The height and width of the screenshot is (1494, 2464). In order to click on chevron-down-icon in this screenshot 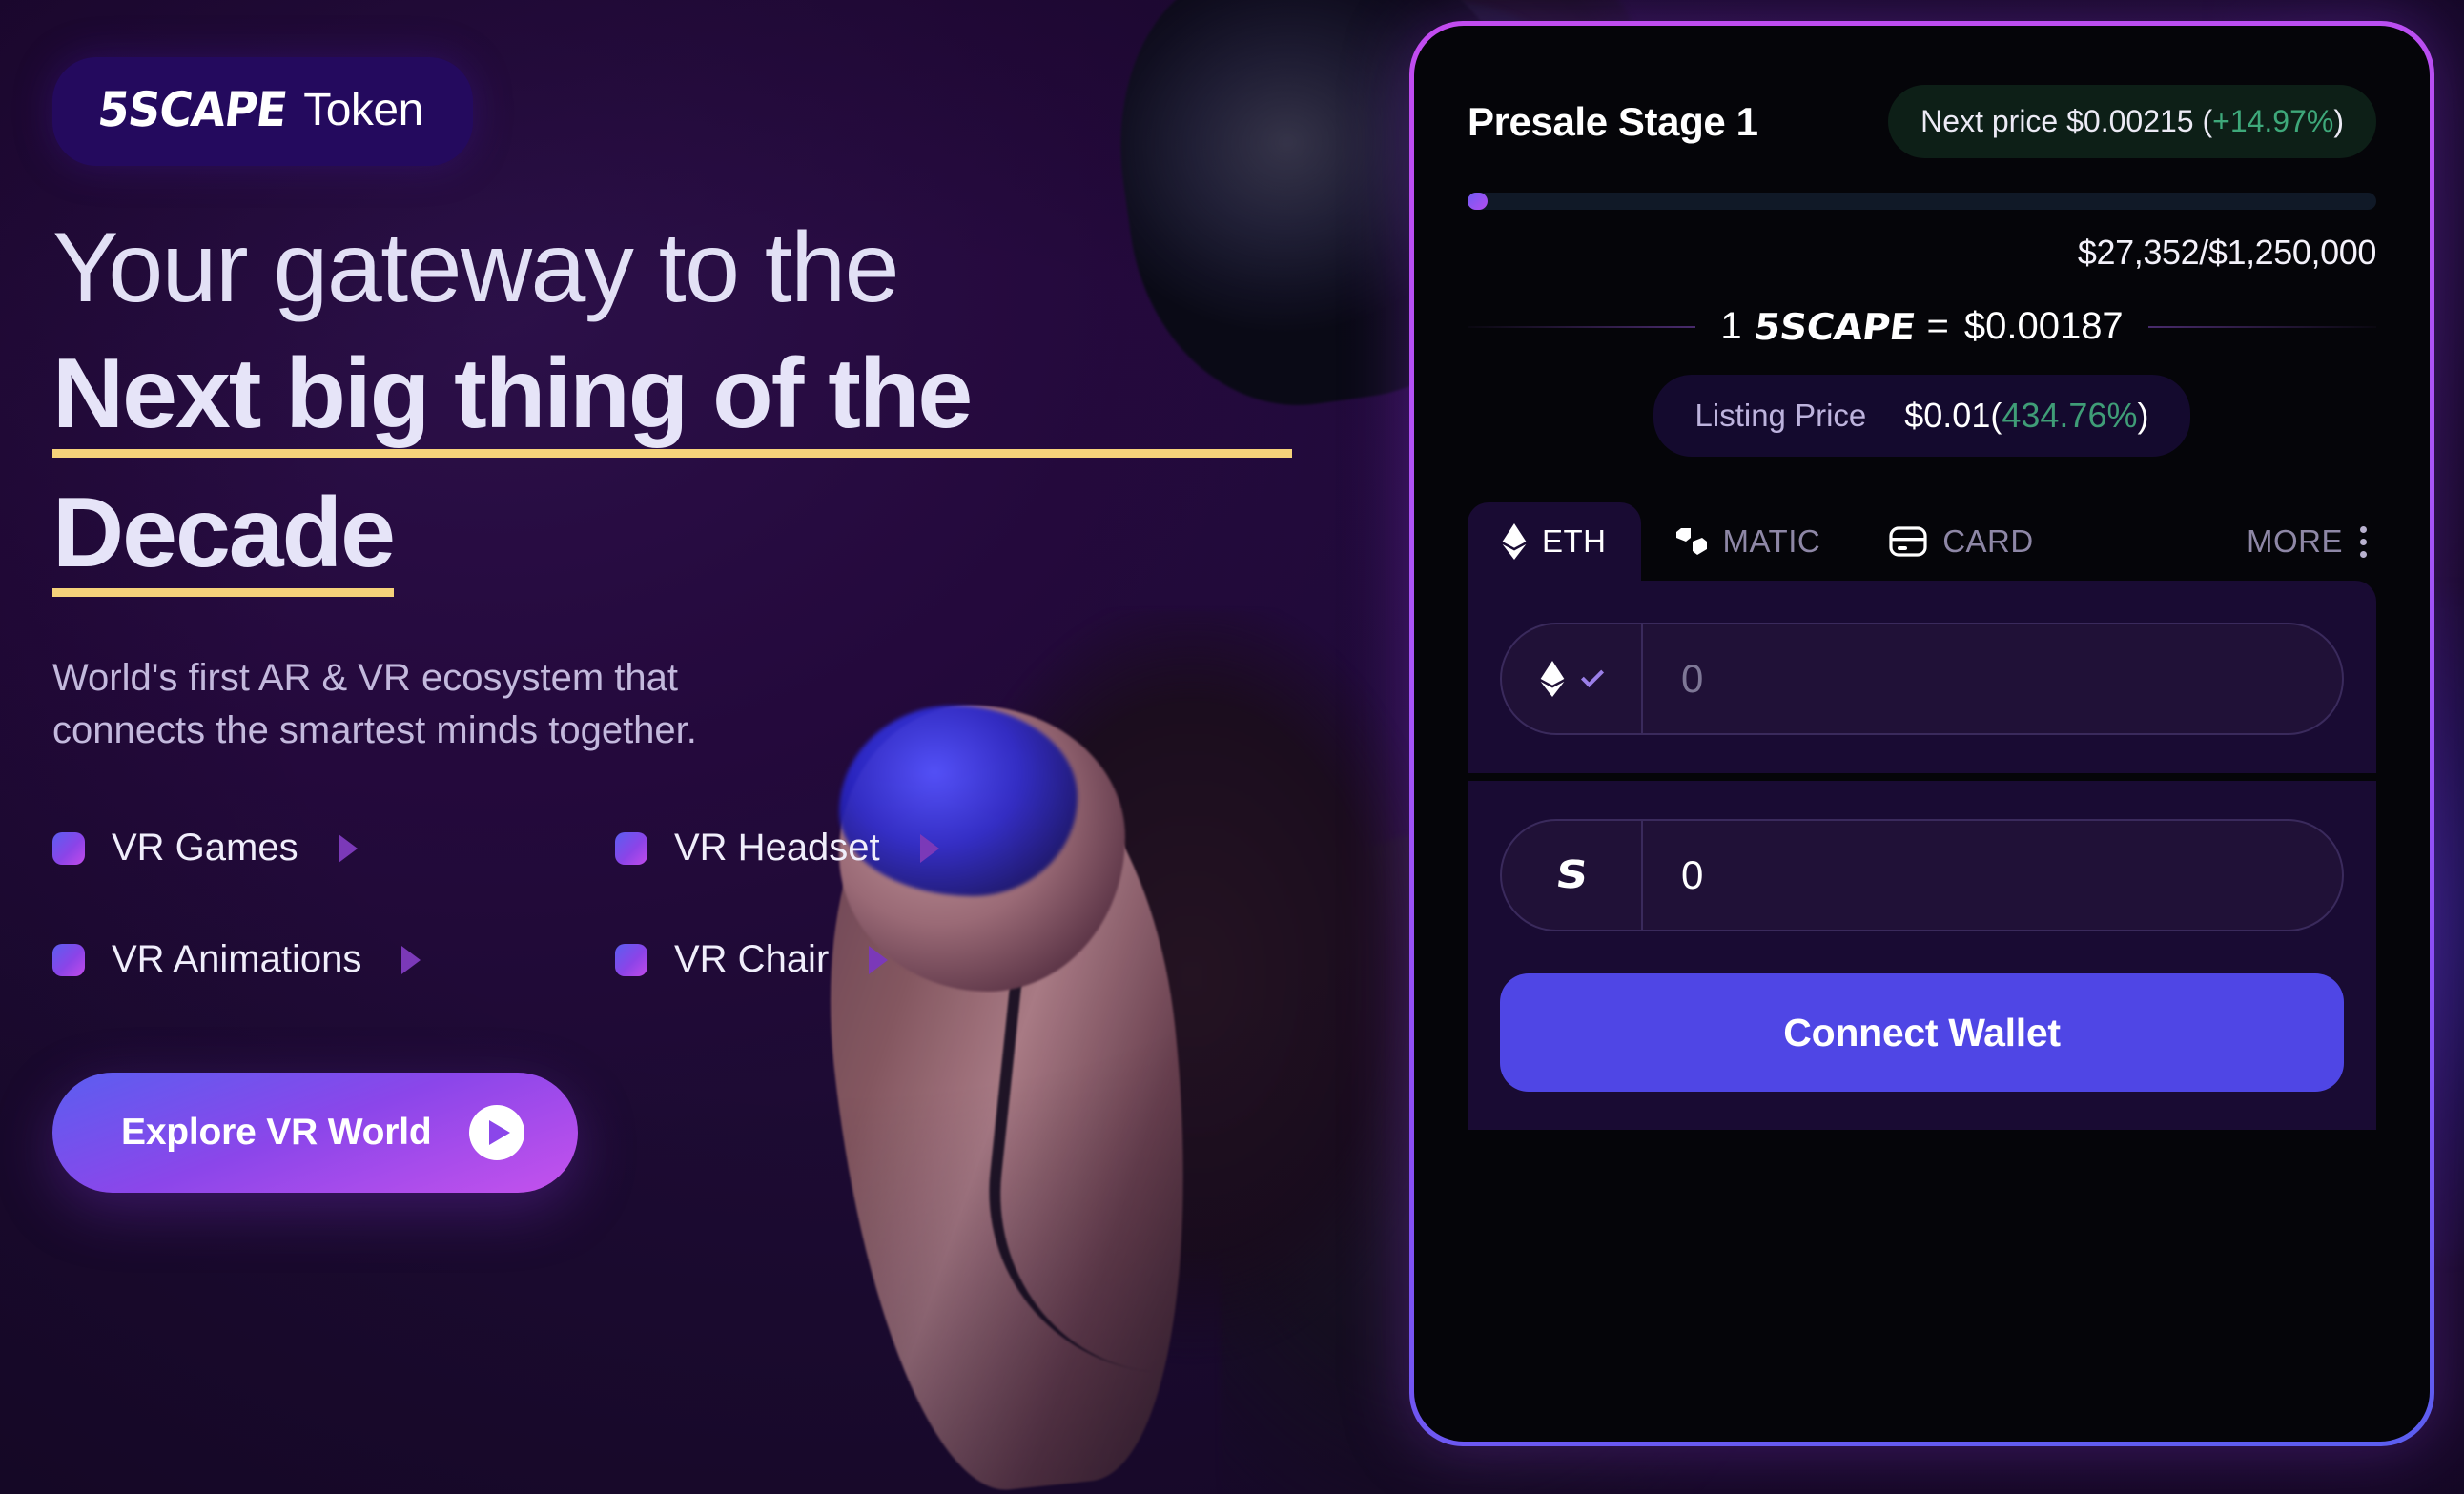, I will do `click(1592, 676)`.